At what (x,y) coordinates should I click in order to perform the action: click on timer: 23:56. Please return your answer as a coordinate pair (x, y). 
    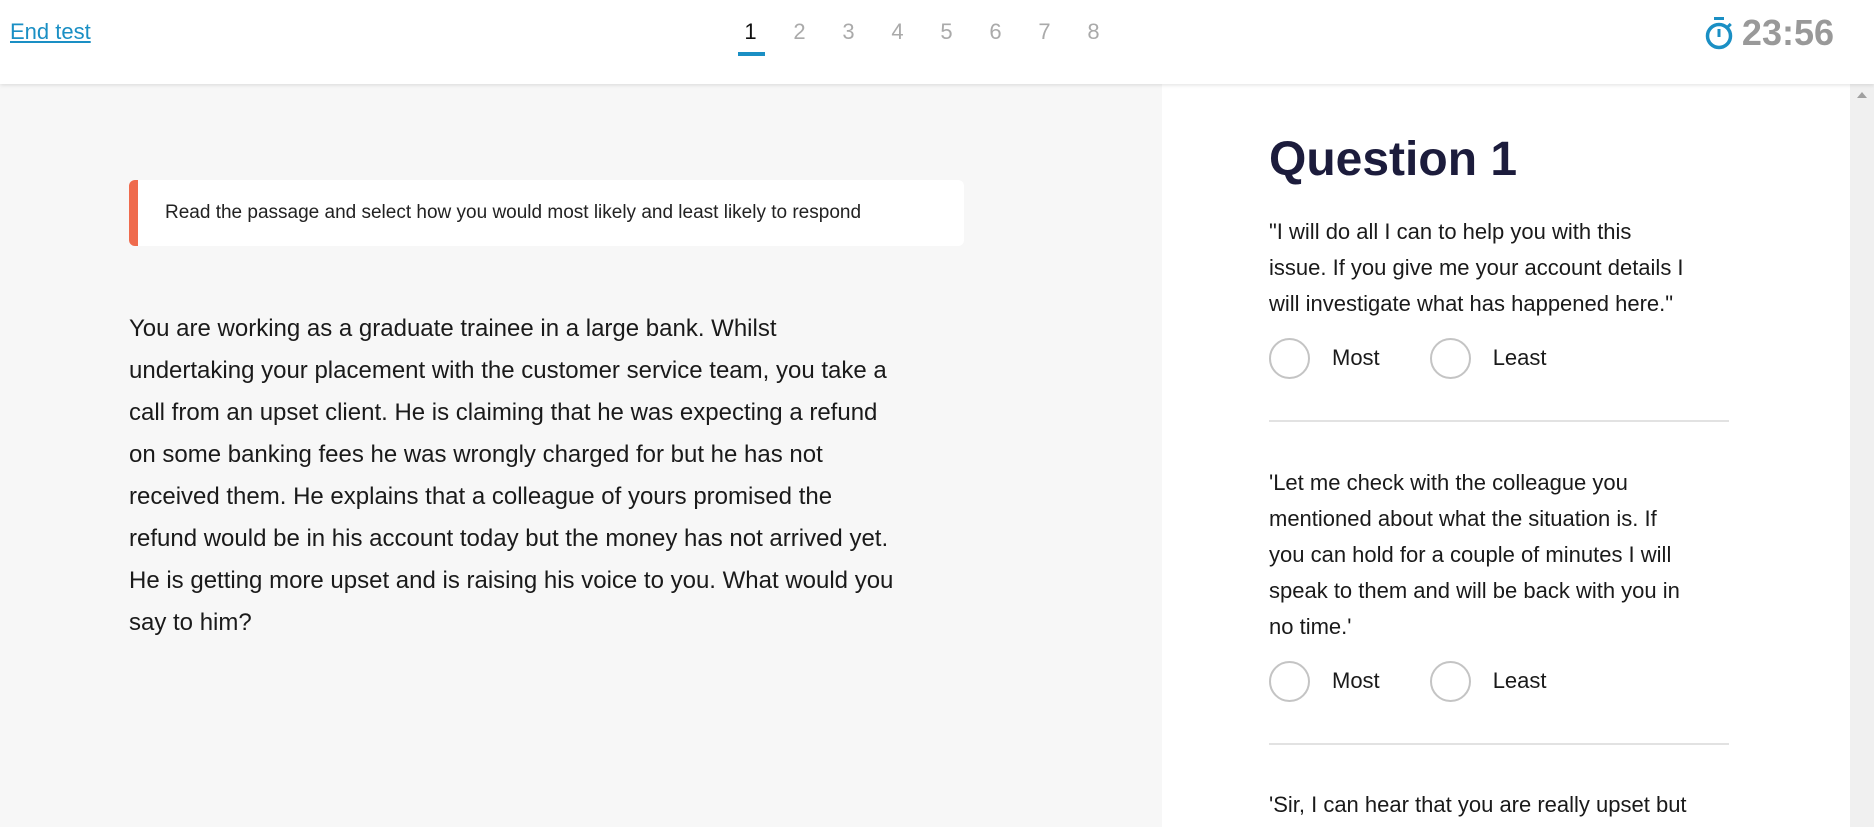
    Looking at the image, I should click on (1769, 33).